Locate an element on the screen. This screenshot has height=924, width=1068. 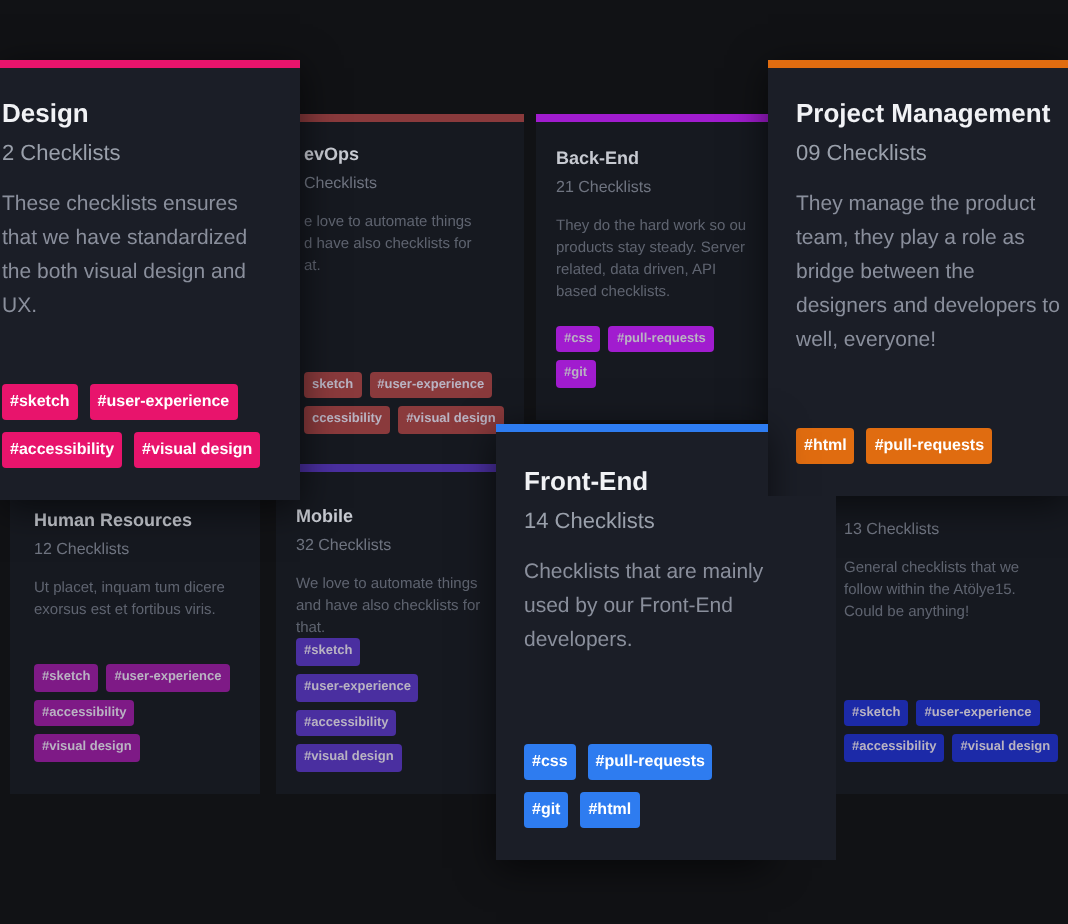
card-title: Front-End is located at coordinates (587, 482).